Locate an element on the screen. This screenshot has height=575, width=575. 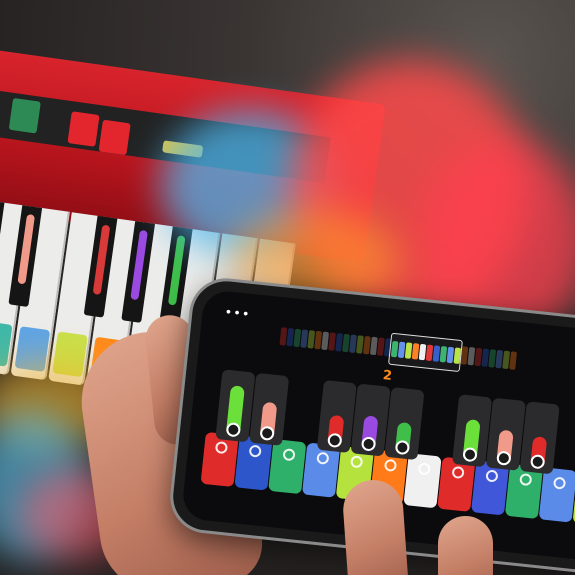
keyboard-green-button is located at coordinates (24, 115).